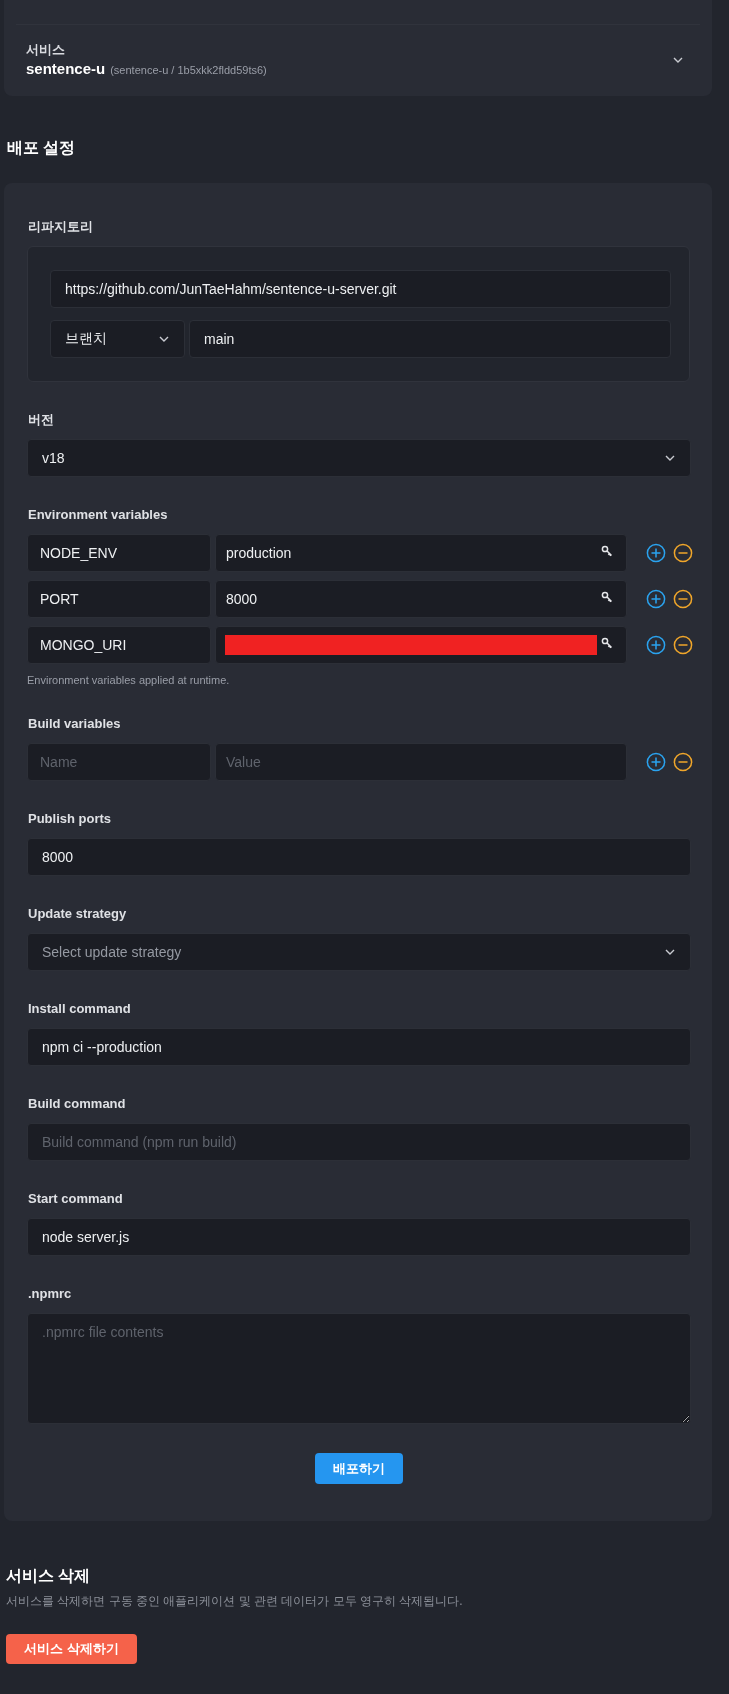 This screenshot has width=729, height=1694. What do you see at coordinates (119, 762) in the screenshot?
I see `input-field: Name` at bounding box center [119, 762].